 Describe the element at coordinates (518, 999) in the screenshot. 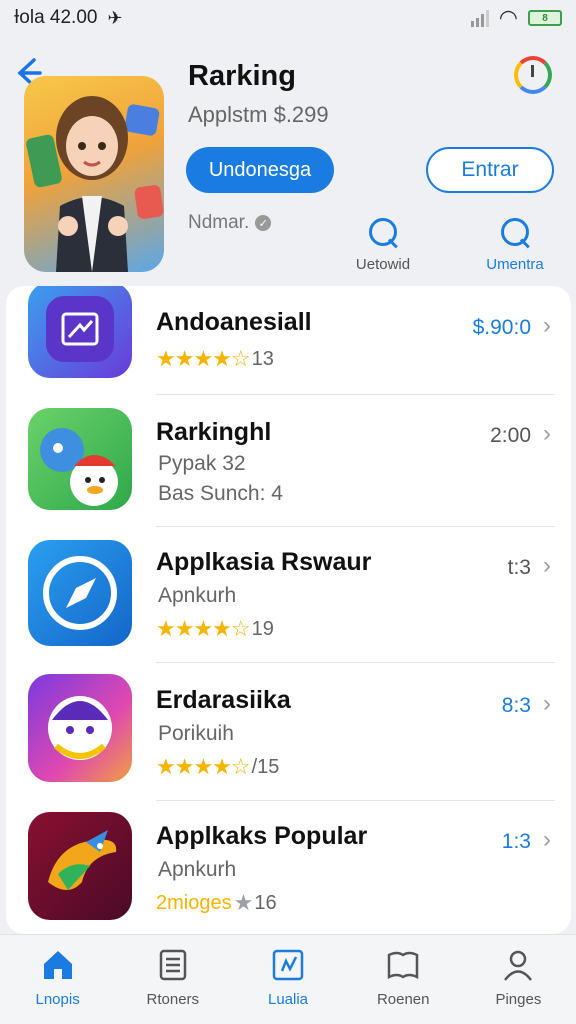

I see `tab-label: Pinges` at that location.